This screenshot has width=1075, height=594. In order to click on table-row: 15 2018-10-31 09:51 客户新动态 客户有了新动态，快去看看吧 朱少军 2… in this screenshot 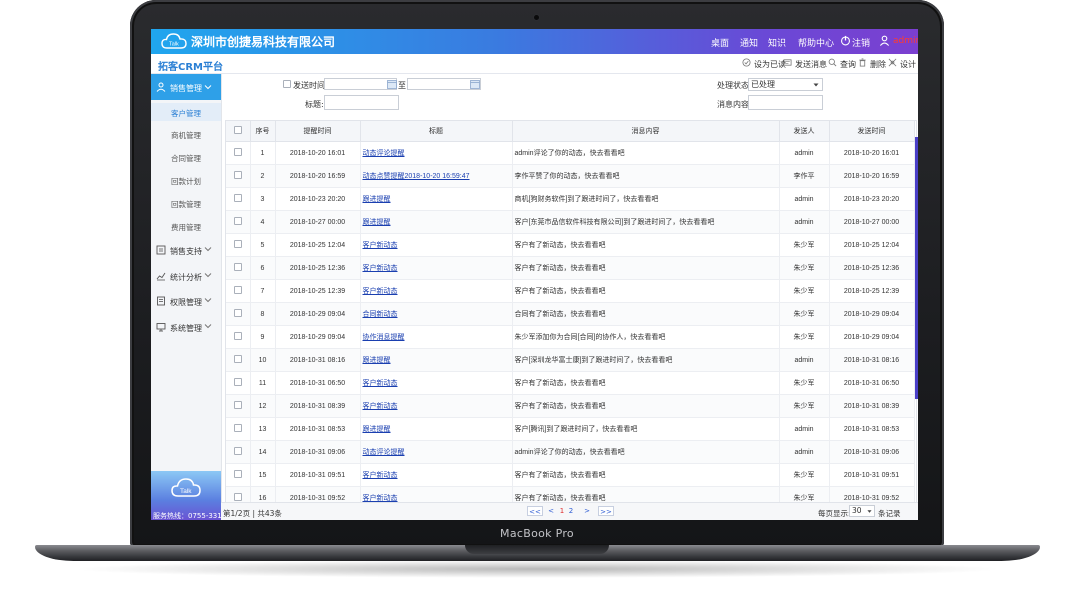, I will do `click(570, 475)`.